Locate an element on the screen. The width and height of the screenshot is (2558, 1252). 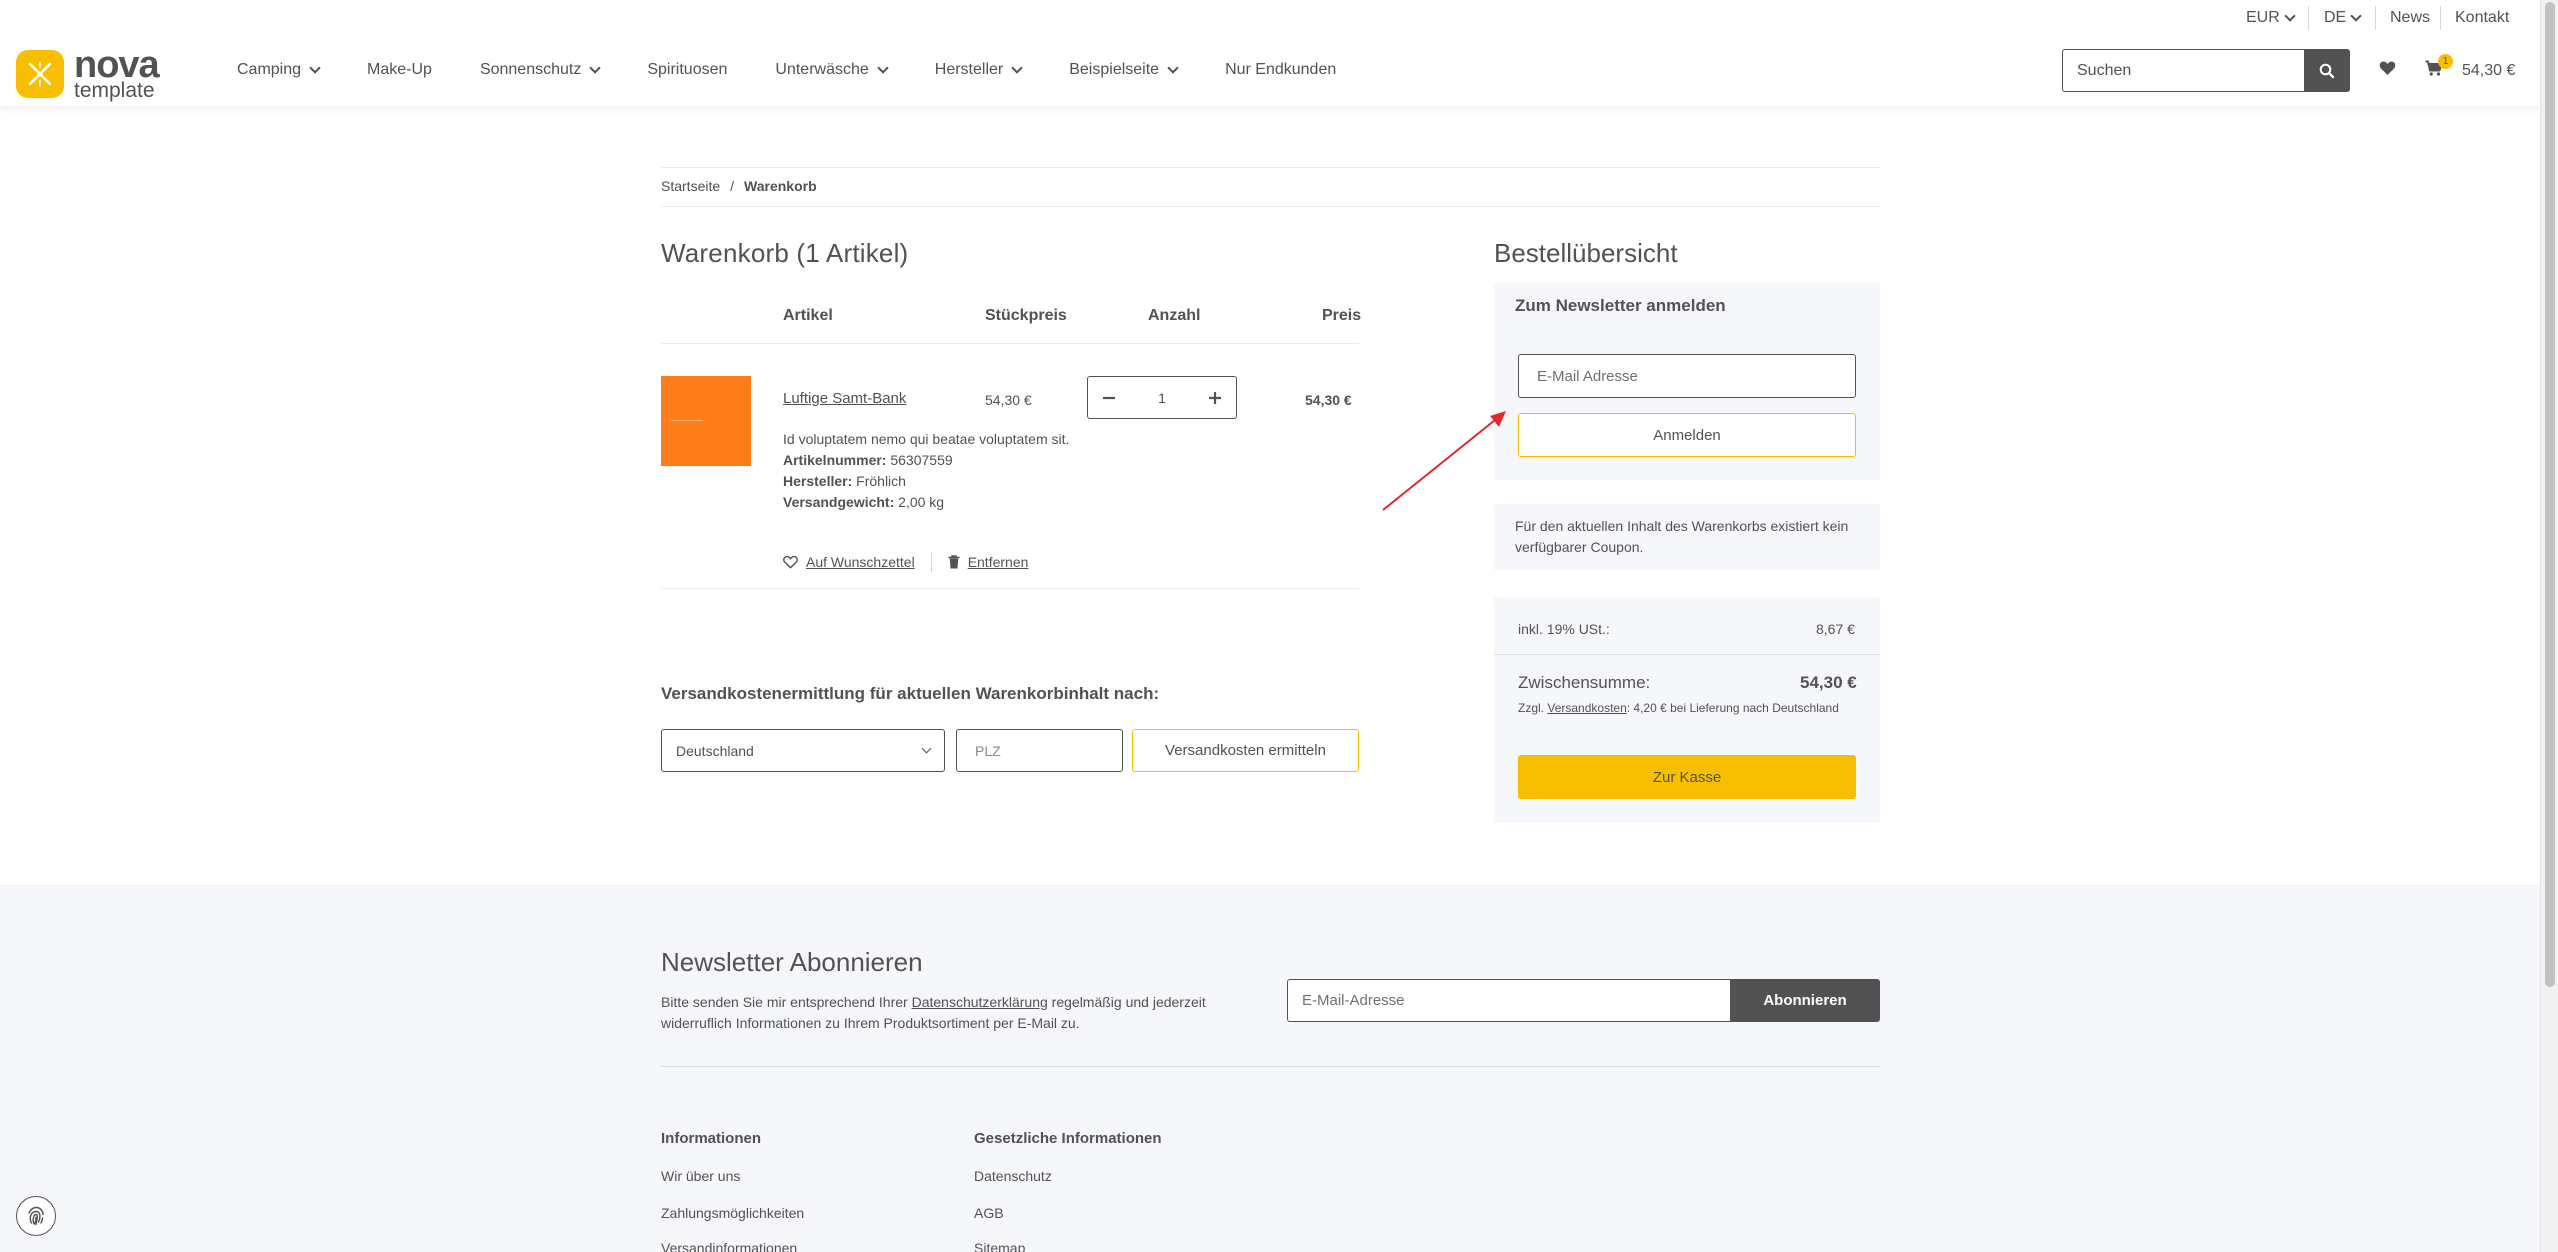
privacy-settings-button is located at coordinates (36, 1216).